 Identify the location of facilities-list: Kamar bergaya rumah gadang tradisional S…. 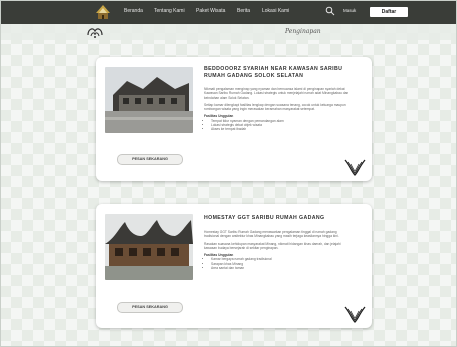
(277, 263).